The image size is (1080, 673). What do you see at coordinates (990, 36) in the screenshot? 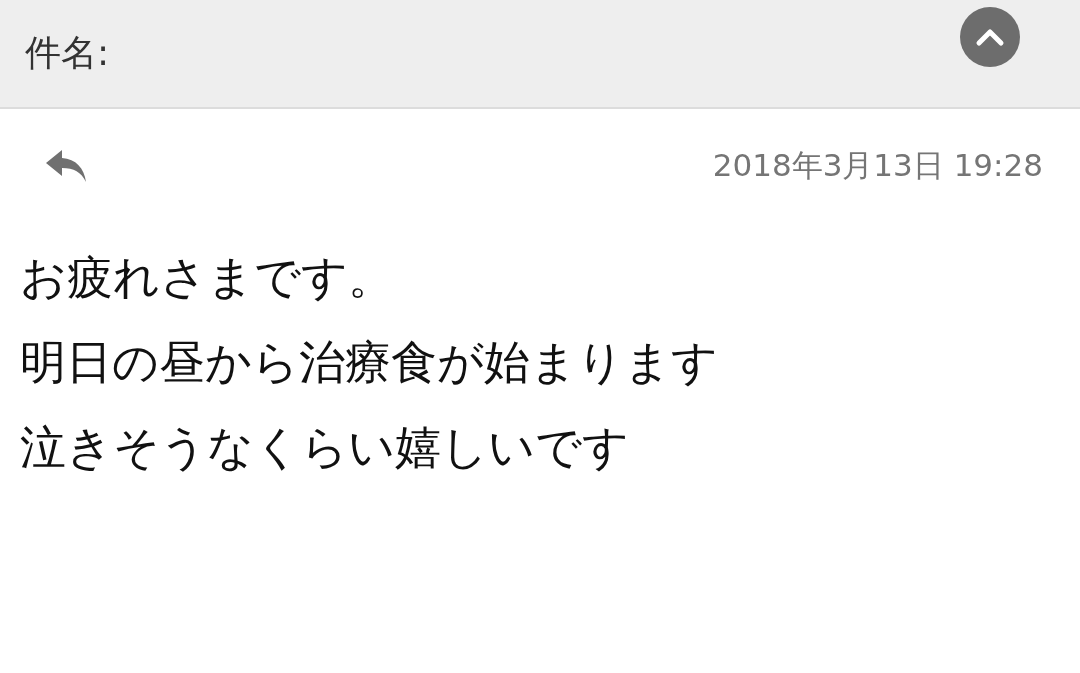
I see `chevron-up-icon` at bounding box center [990, 36].